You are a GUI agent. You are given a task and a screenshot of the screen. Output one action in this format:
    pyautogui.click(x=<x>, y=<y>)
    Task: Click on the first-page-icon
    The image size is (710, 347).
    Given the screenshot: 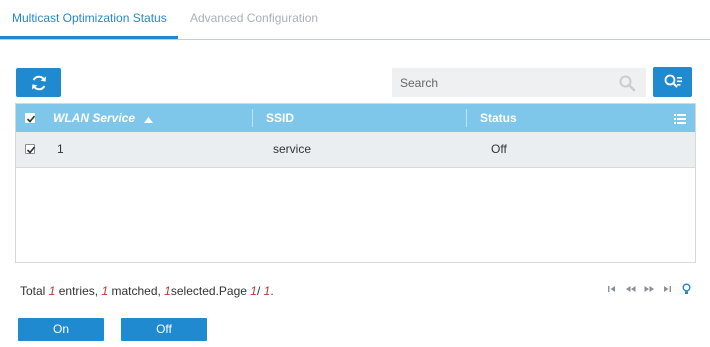 What is the action you would take?
    pyautogui.click(x=612, y=289)
    